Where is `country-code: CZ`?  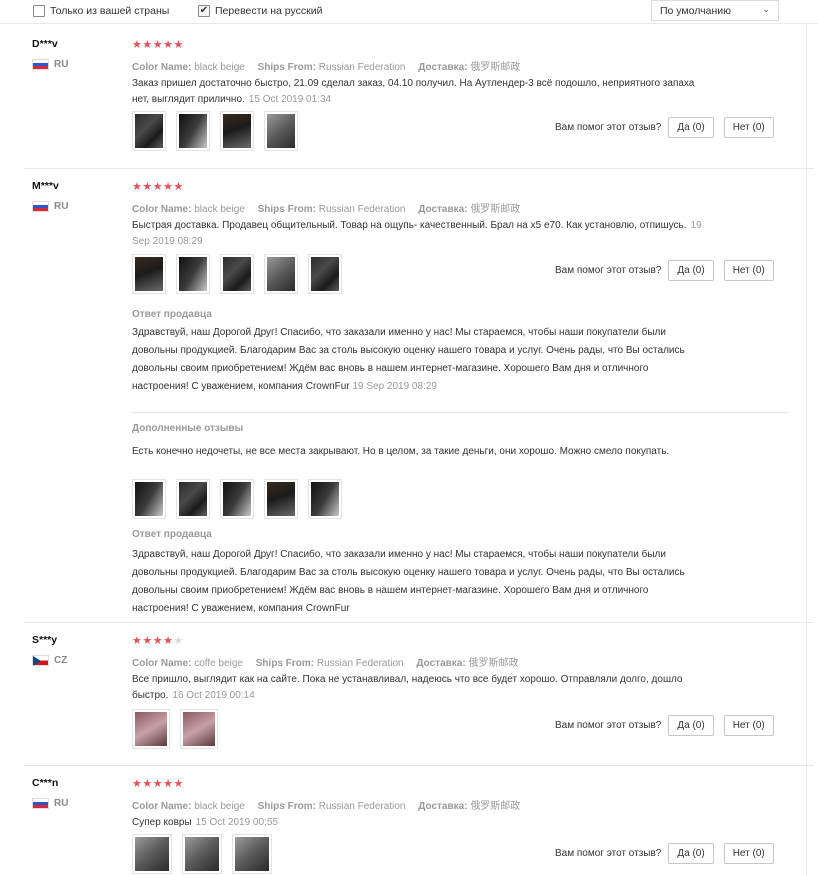 country-code: CZ is located at coordinates (61, 660).